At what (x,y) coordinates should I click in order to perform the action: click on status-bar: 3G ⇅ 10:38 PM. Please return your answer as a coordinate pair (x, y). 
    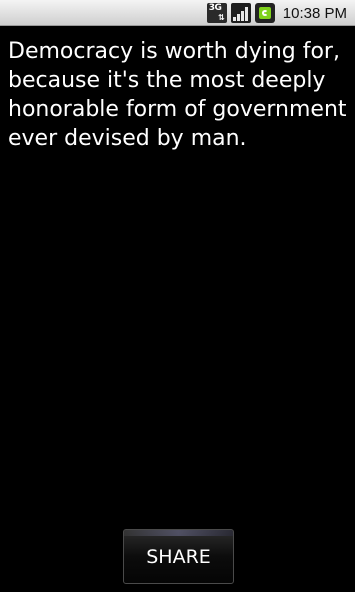
    Looking at the image, I should click on (177, 13).